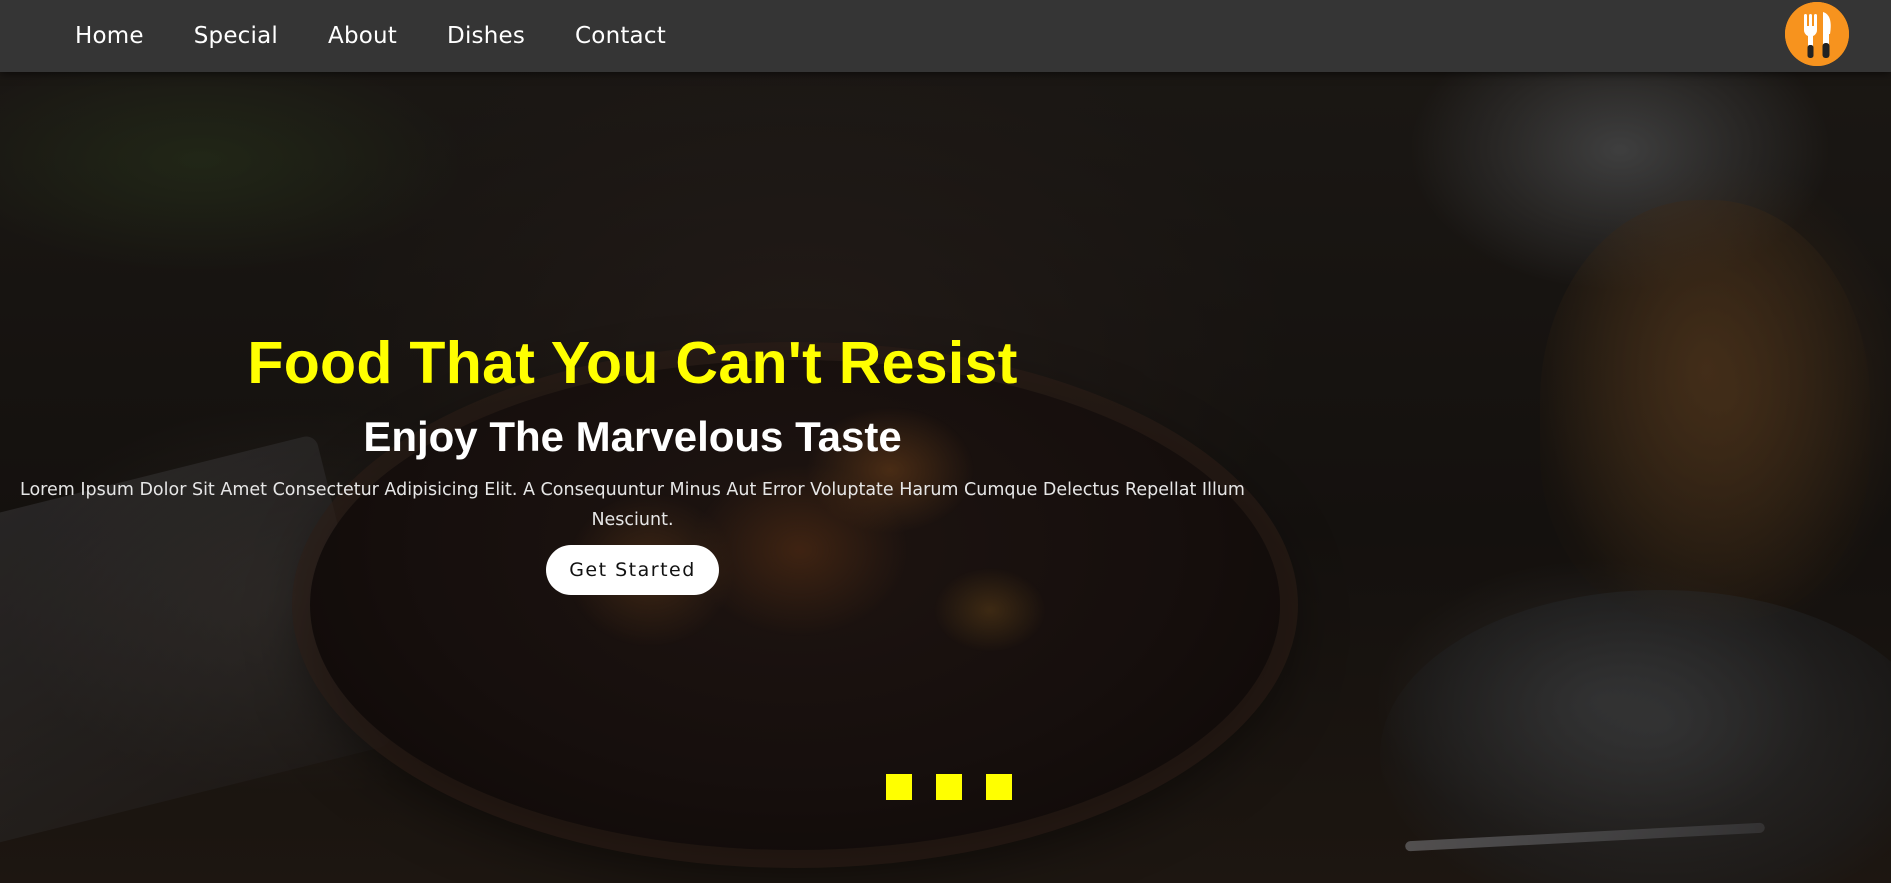 This screenshot has width=1891, height=883. I want to click on hero-subtitle: Enjoy The Marvelous Taste, so click(632, 436).